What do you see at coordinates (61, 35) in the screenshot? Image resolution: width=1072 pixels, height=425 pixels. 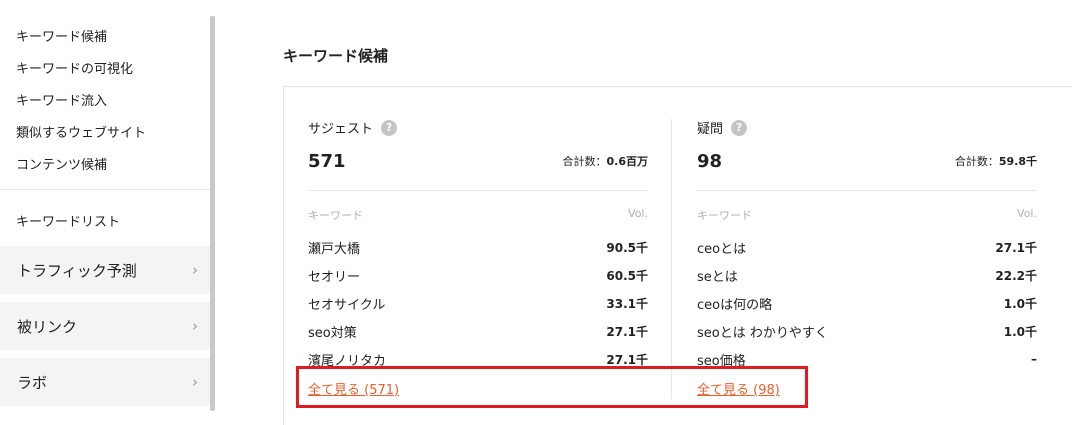 I see `sidebar-item-keyword-candidates: キーワード候補` at bounding box center [61, 35].